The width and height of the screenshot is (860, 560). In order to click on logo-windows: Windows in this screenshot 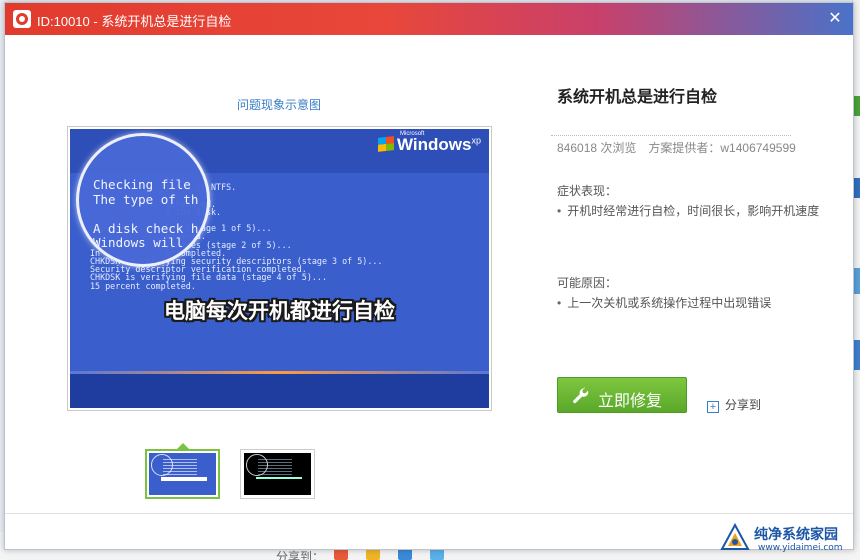, I will do `click(434, 144)`.